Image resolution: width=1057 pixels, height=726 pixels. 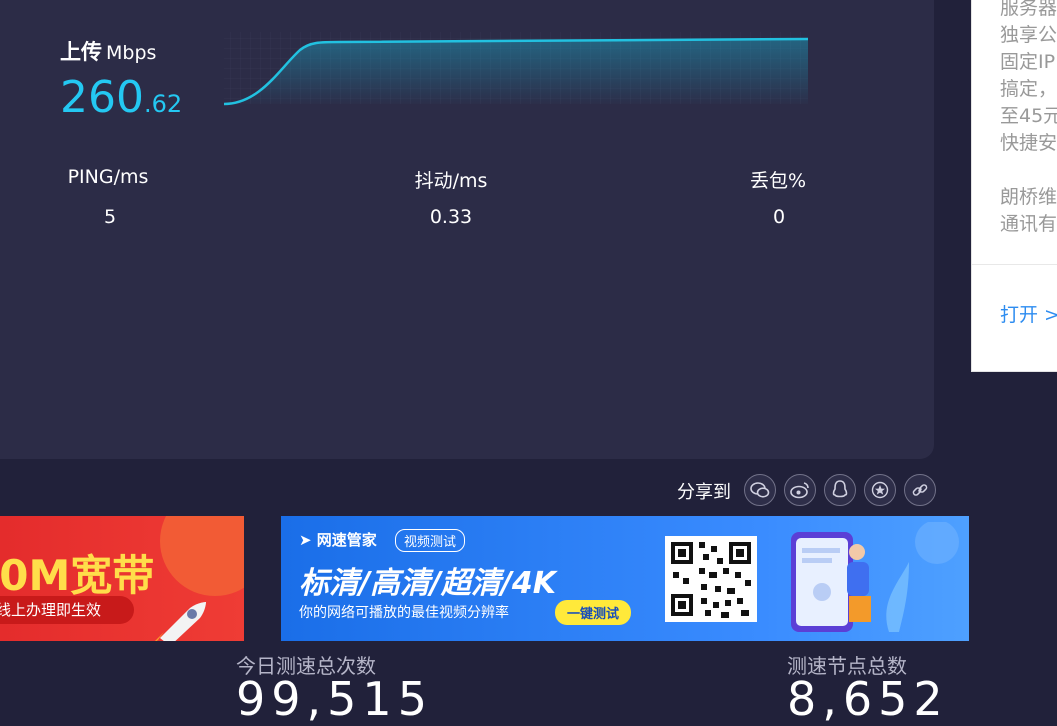 What do you see at coordinates (1028, 89) in the screenshot?
I see `popup-line: 搞定，` at bounding box center [1028, 89].